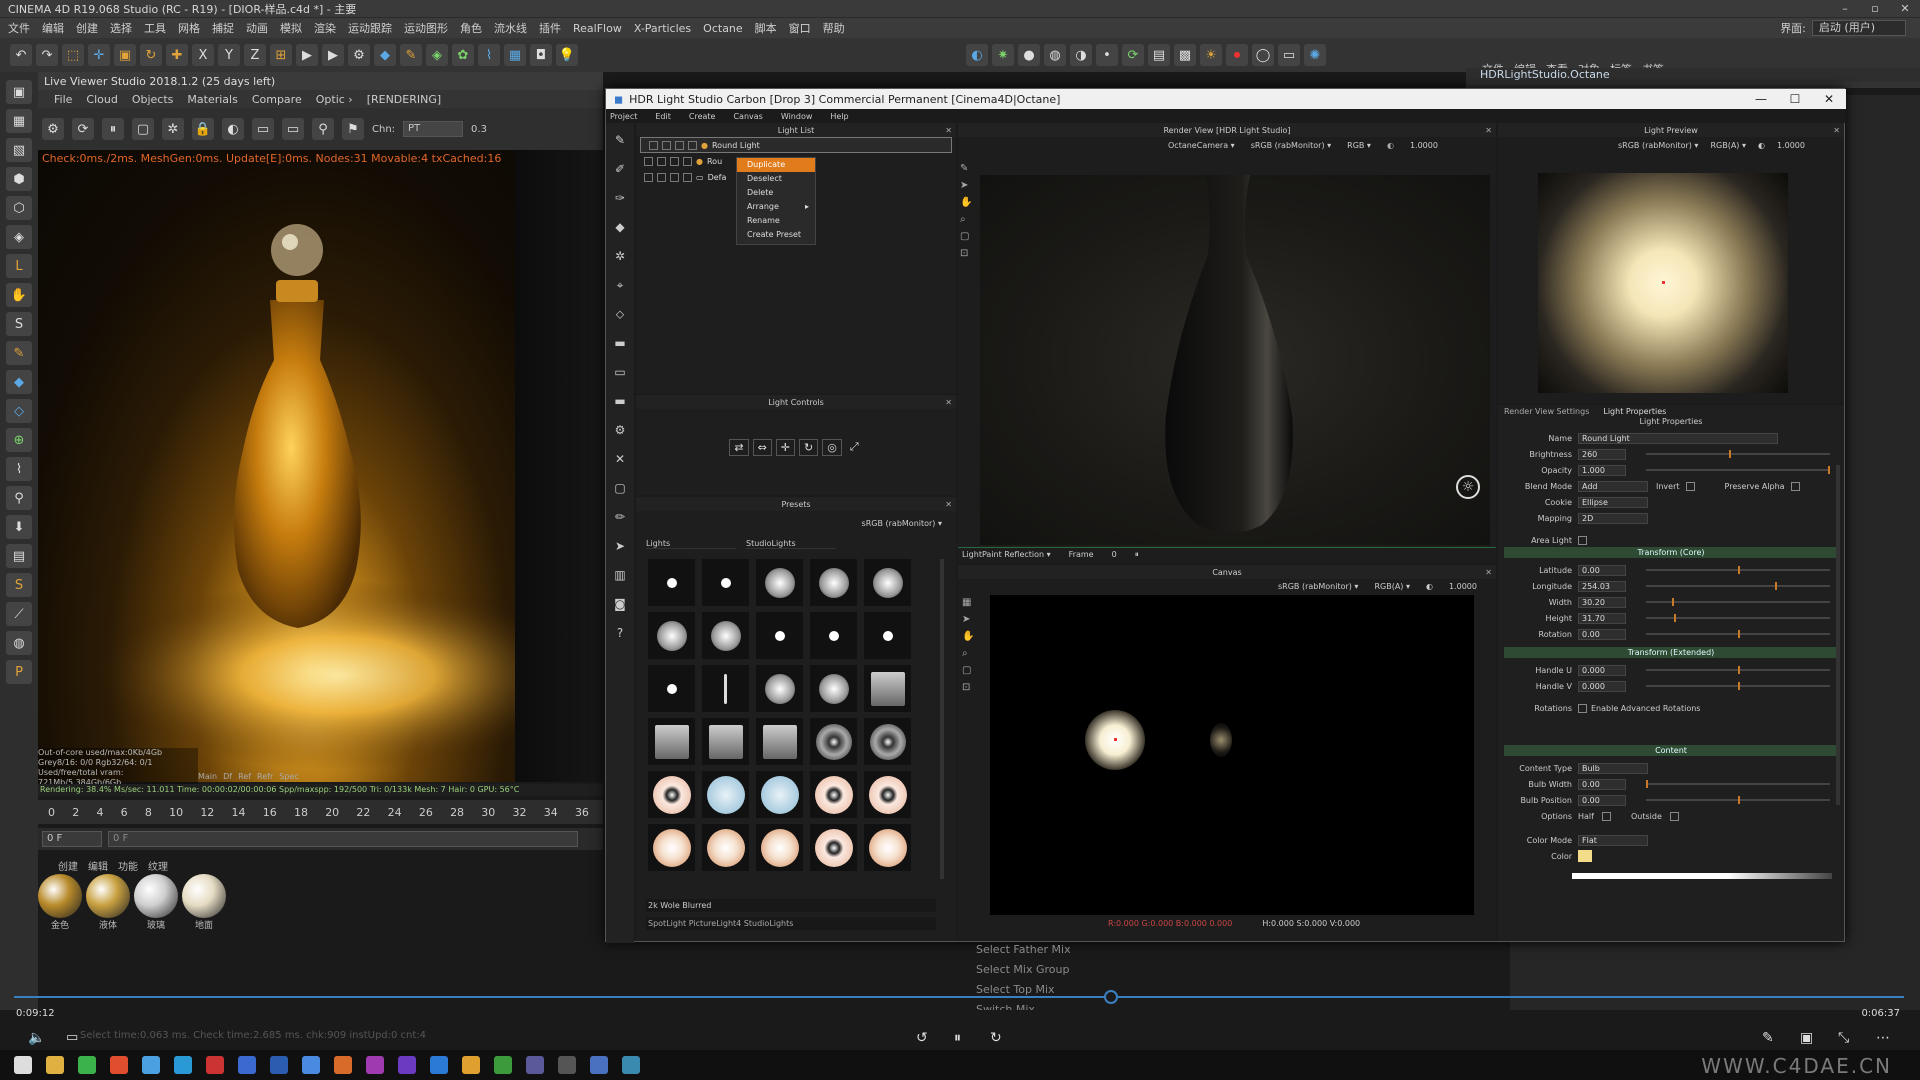 The width and height of the screenshot is (1920, 1080). Describe the element at coordinates (1806, 1038) in the screenshot. I see `pip-icon: ▣` at that location.